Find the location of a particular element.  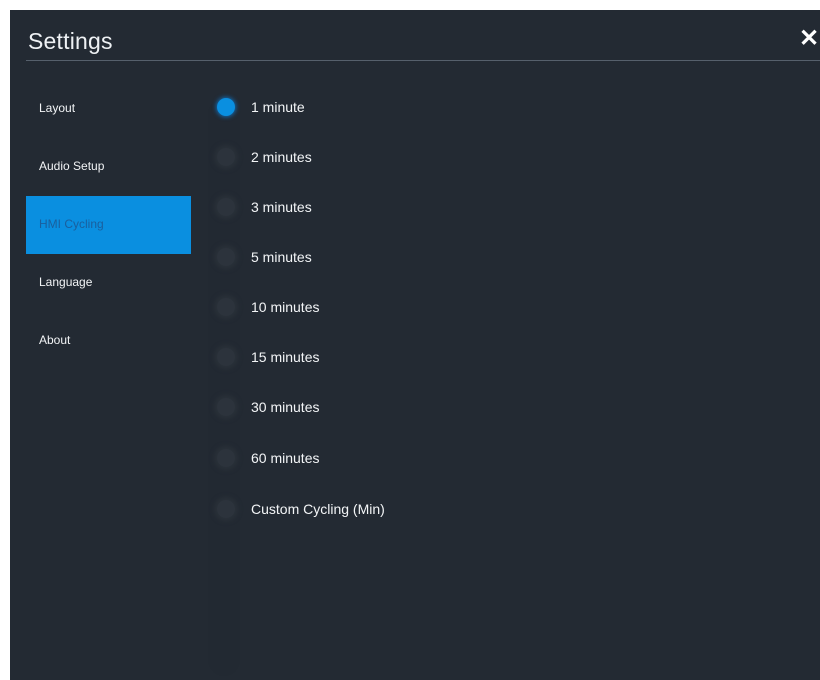

close-icon: ✕ is located at coordinates (809, 39).